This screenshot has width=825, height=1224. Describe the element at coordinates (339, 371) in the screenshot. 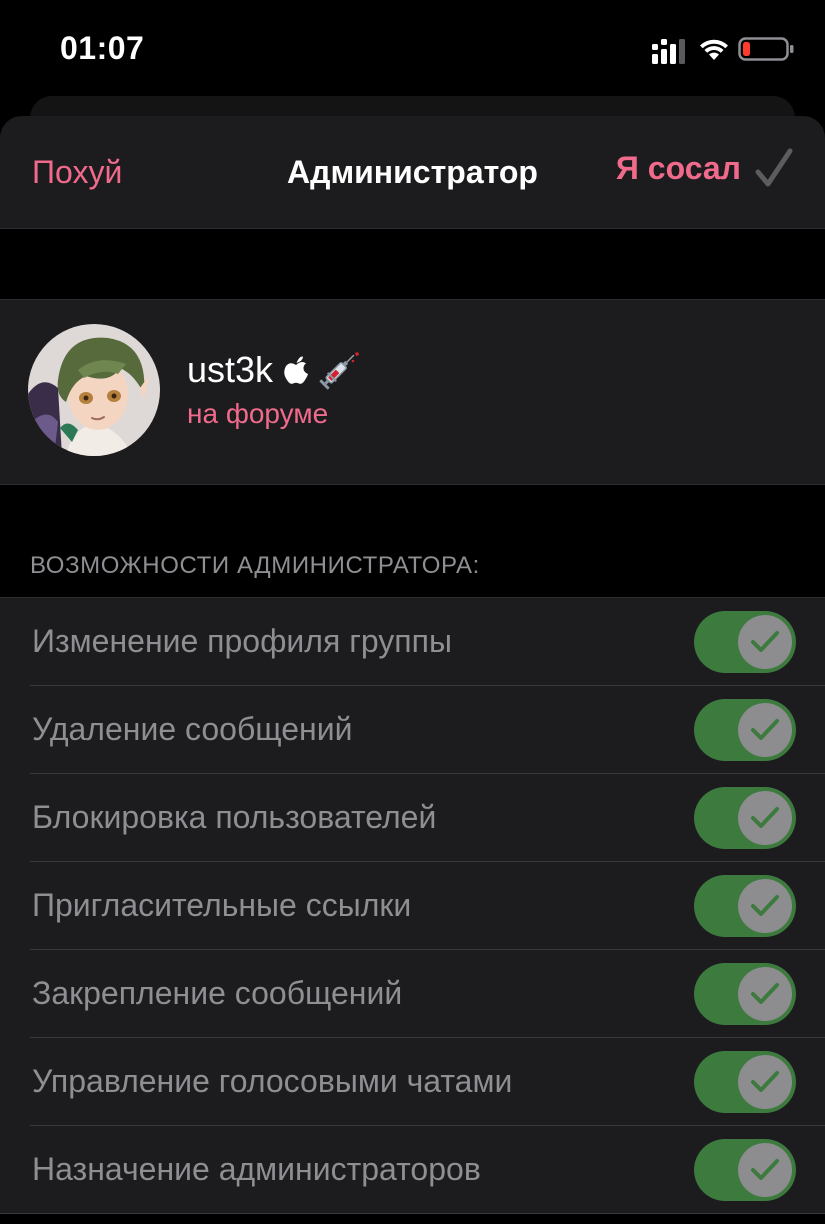

I see `syringe-icon` at that location.